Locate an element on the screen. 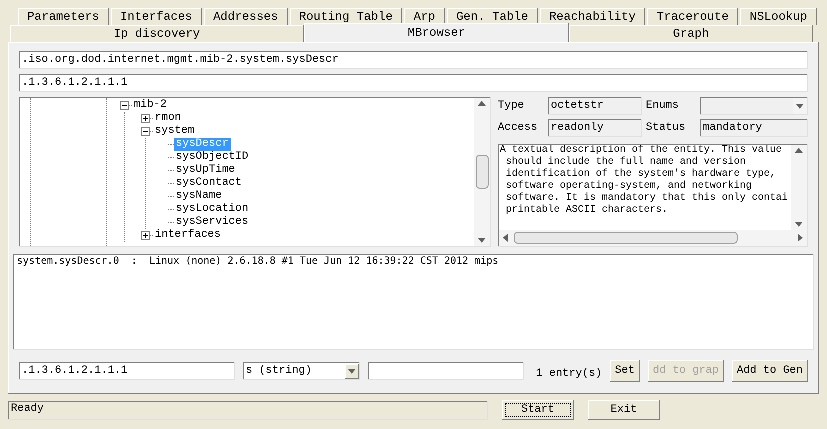  tree-item: sysLocation is located at coordinates (212, 209).